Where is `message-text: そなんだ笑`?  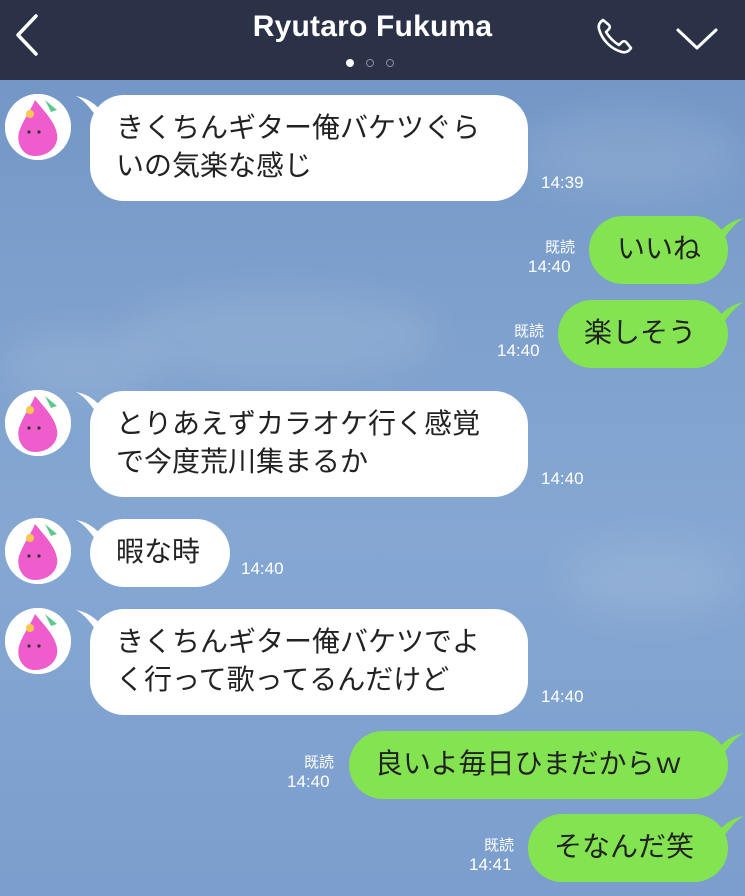
message-text: そなんだ笑 is located at coordinates (624, 846).